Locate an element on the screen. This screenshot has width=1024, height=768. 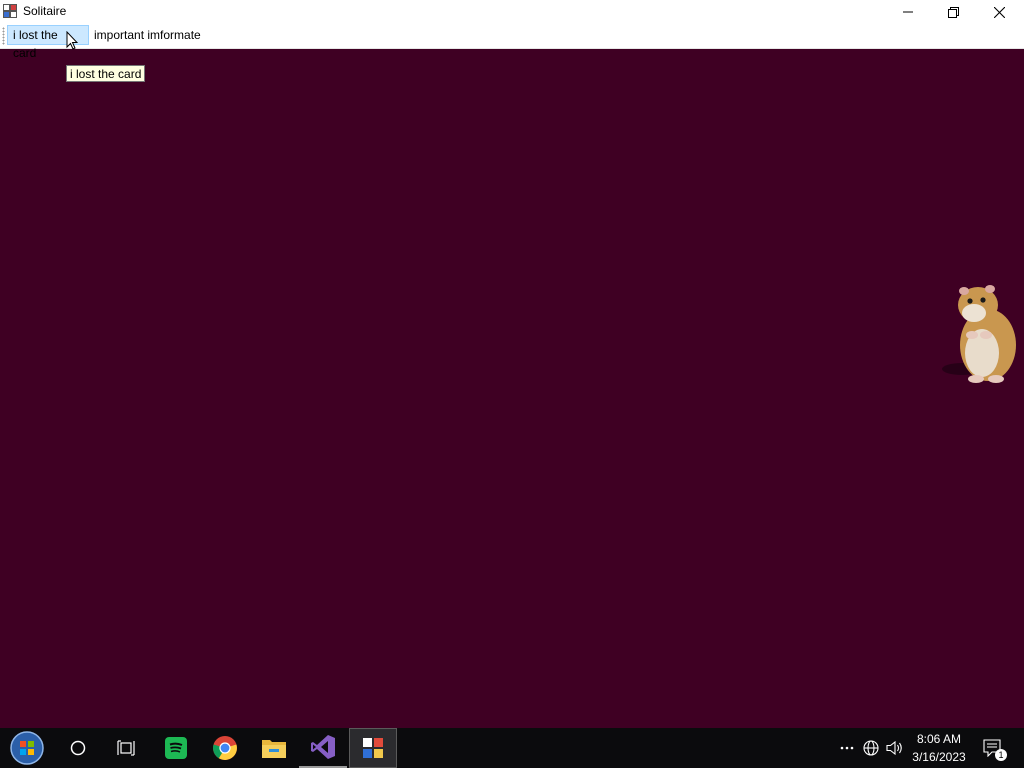
start-icon is located at coordinates (27, 748).